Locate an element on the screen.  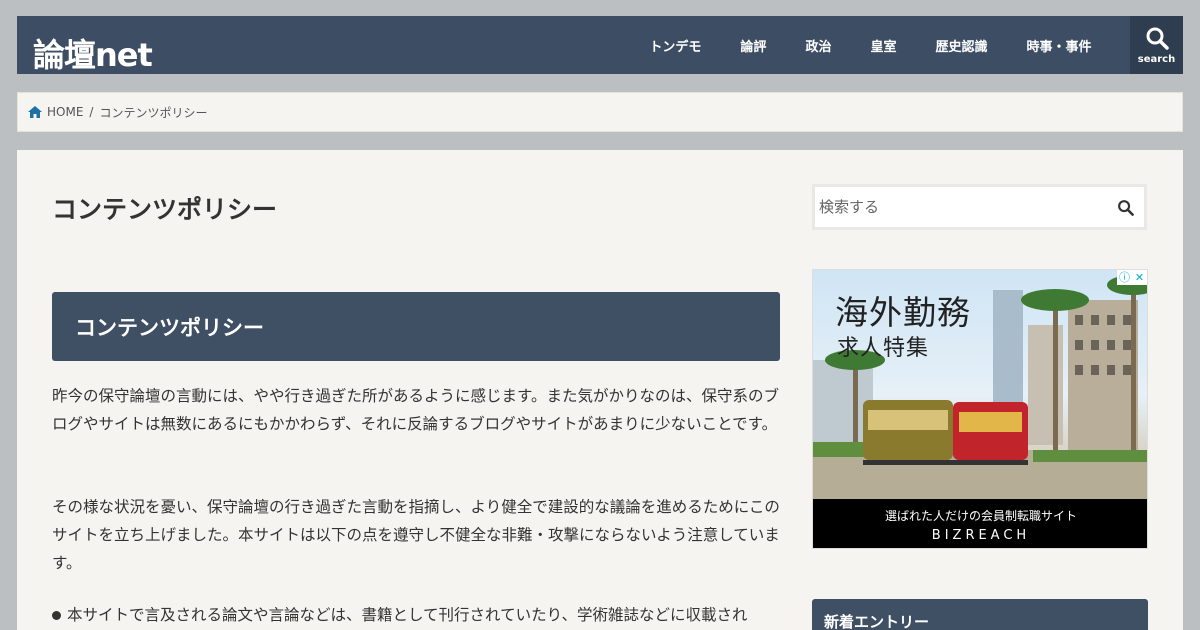
search-input is located at coordinates (959, 207).